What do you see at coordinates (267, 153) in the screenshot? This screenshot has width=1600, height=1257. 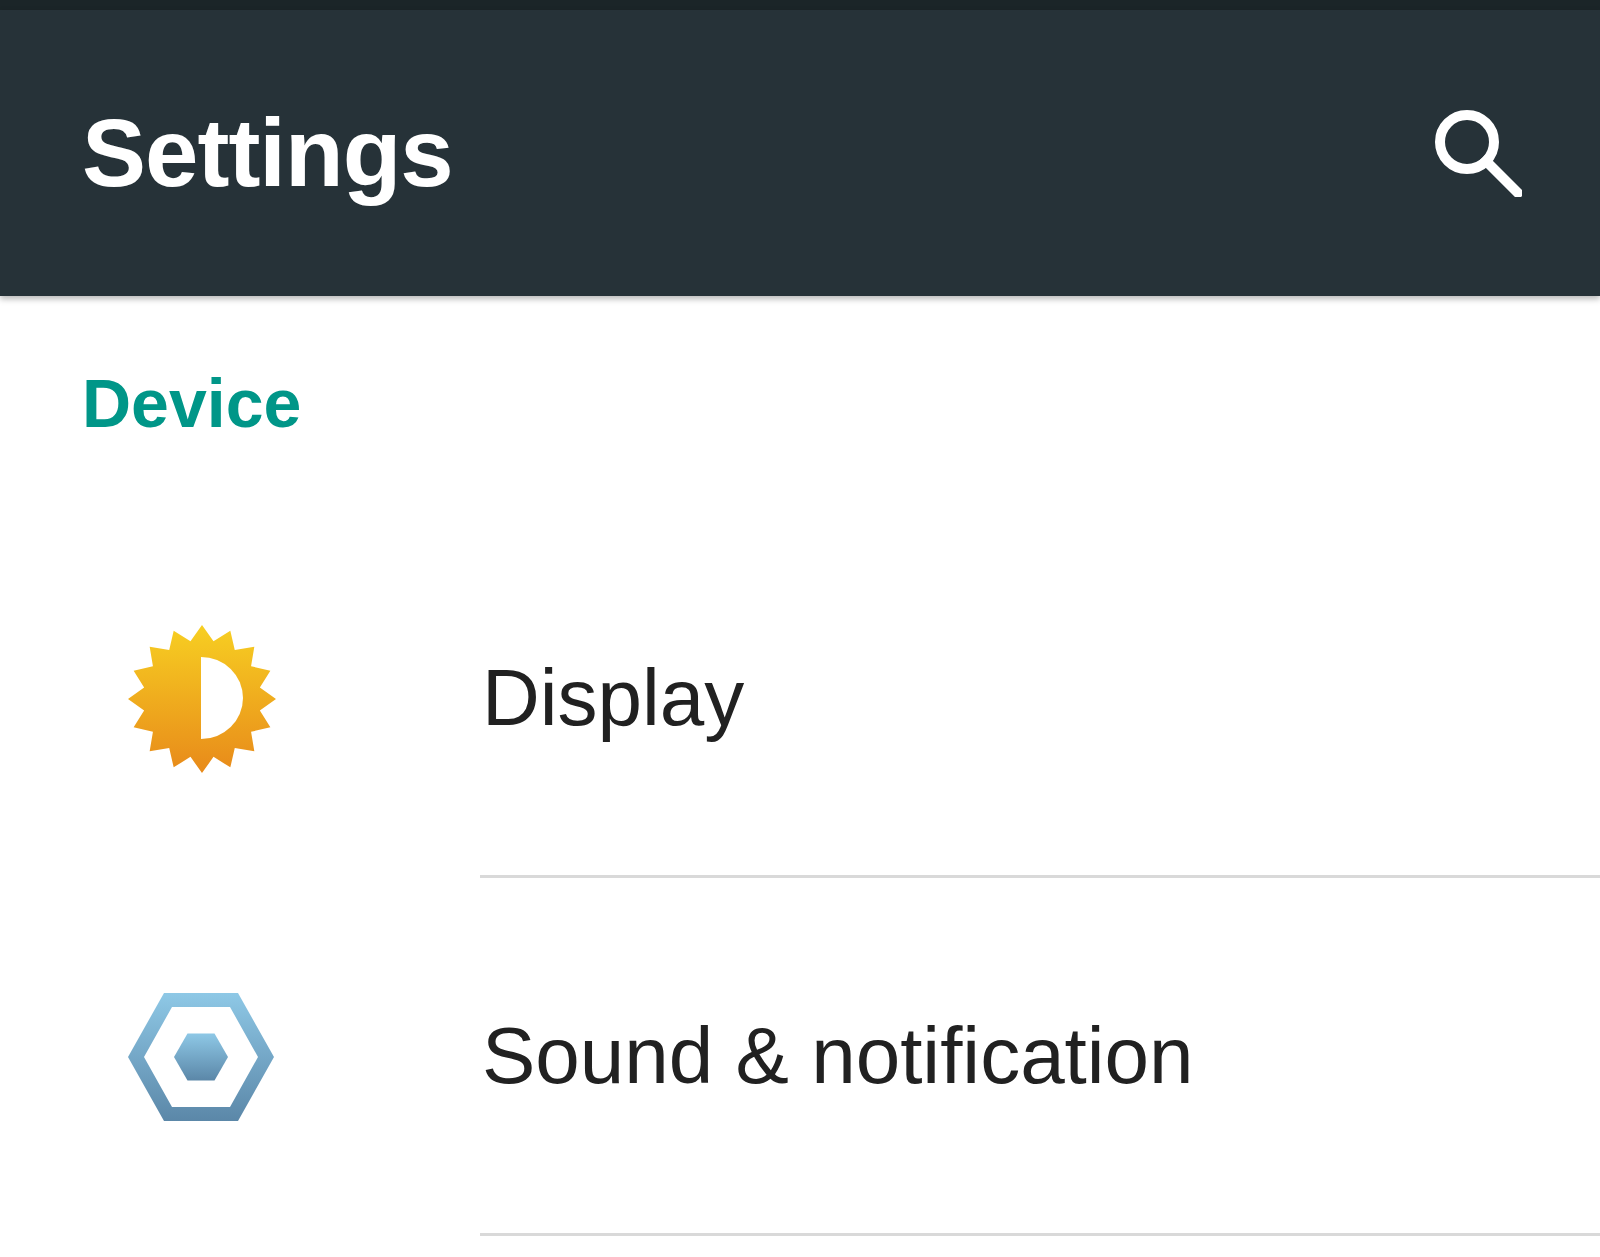 I see `app-title: Settings` at bounding box center [267, 153].